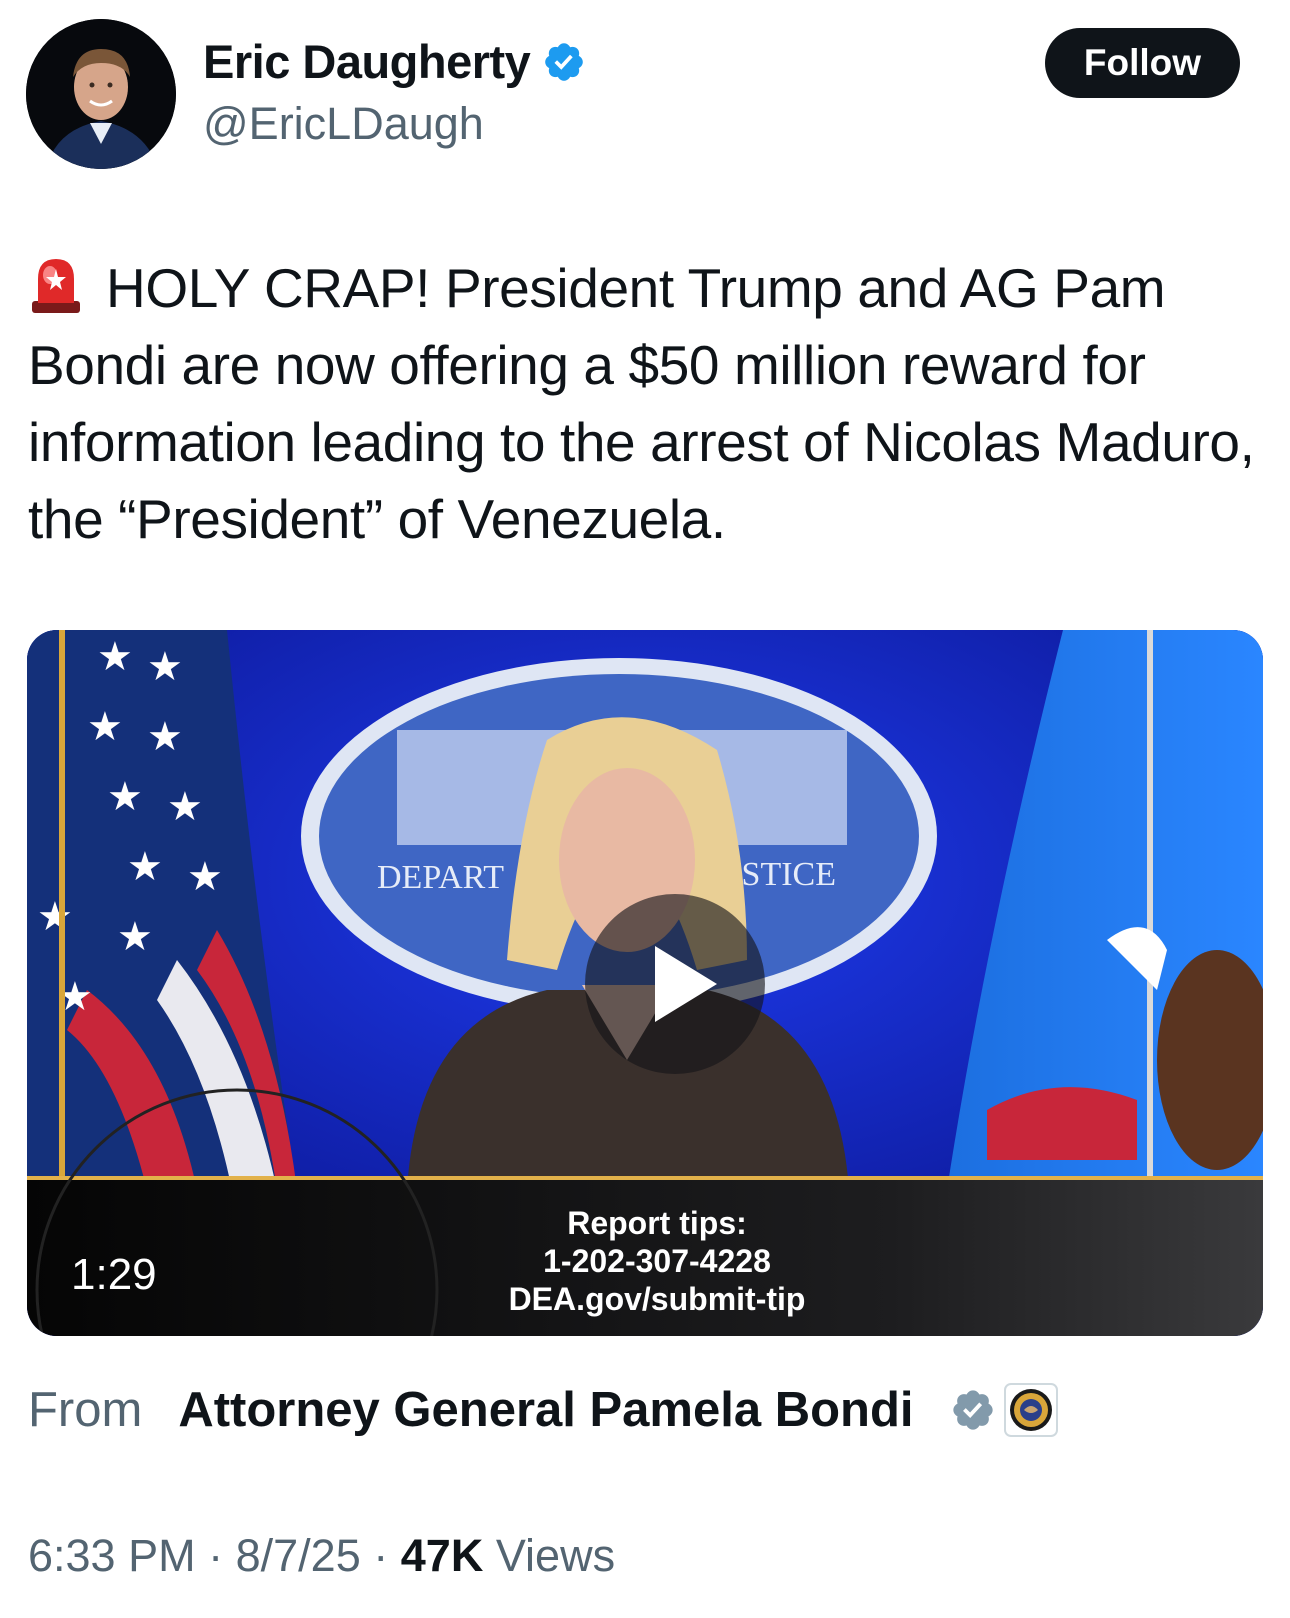  I want to click on caption-line-1: Report tips:, so click(657, 1223).